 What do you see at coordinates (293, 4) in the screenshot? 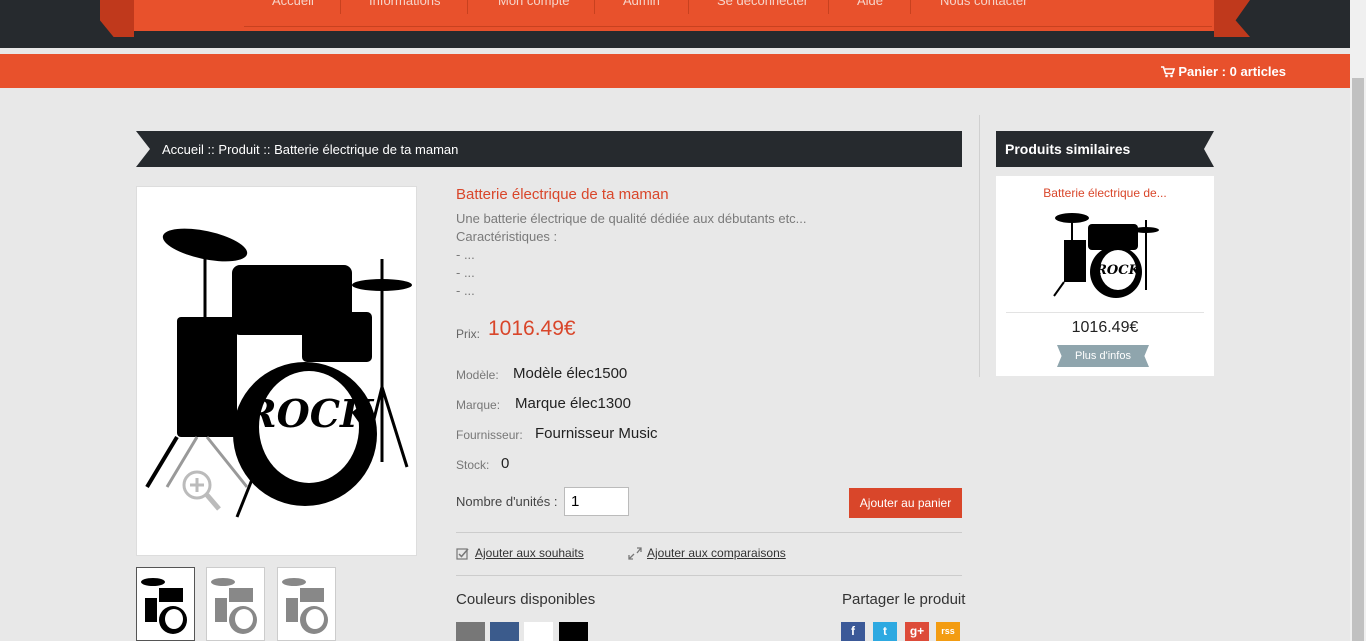
I see `nav-item-accueil: Accueil` at bounding box center [293, 4].